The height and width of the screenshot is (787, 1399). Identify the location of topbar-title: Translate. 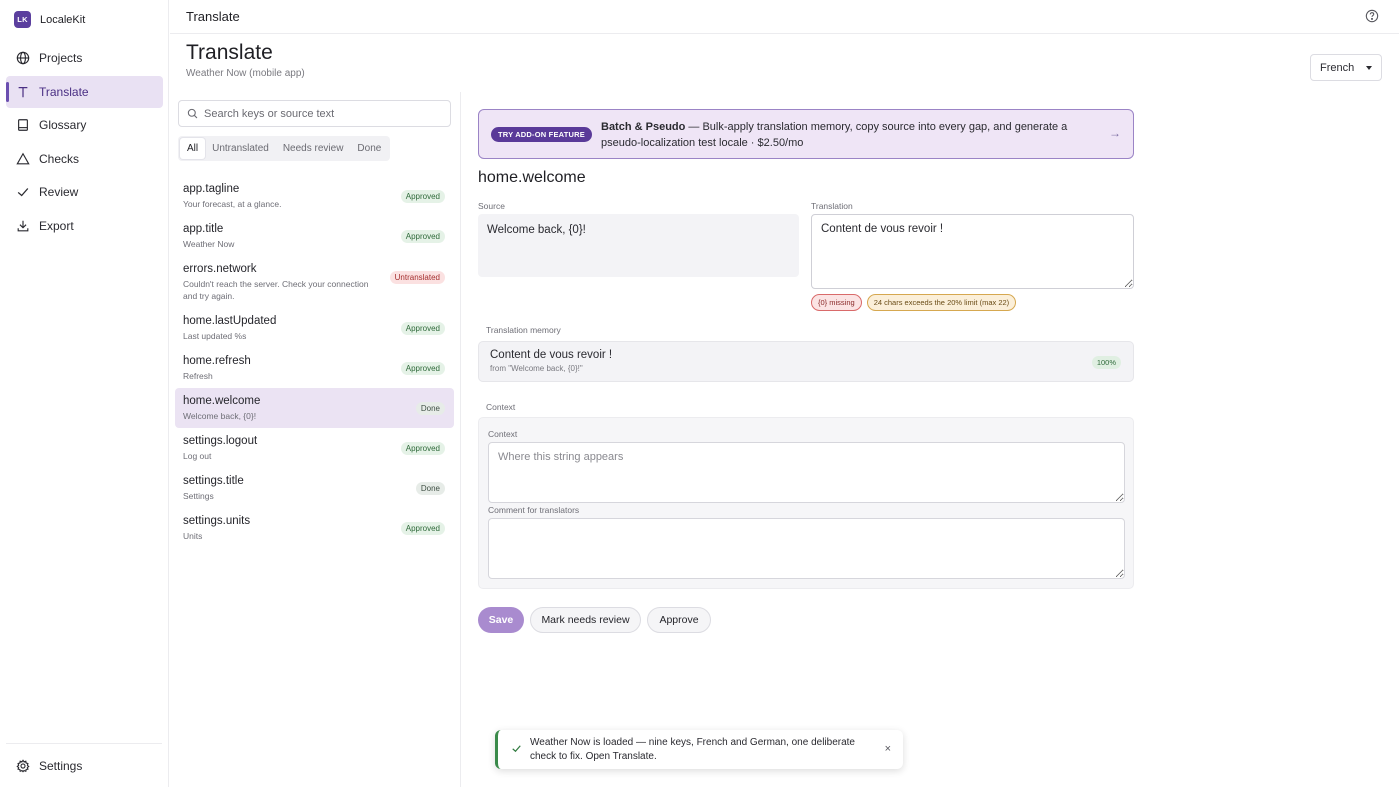
(213, 16).